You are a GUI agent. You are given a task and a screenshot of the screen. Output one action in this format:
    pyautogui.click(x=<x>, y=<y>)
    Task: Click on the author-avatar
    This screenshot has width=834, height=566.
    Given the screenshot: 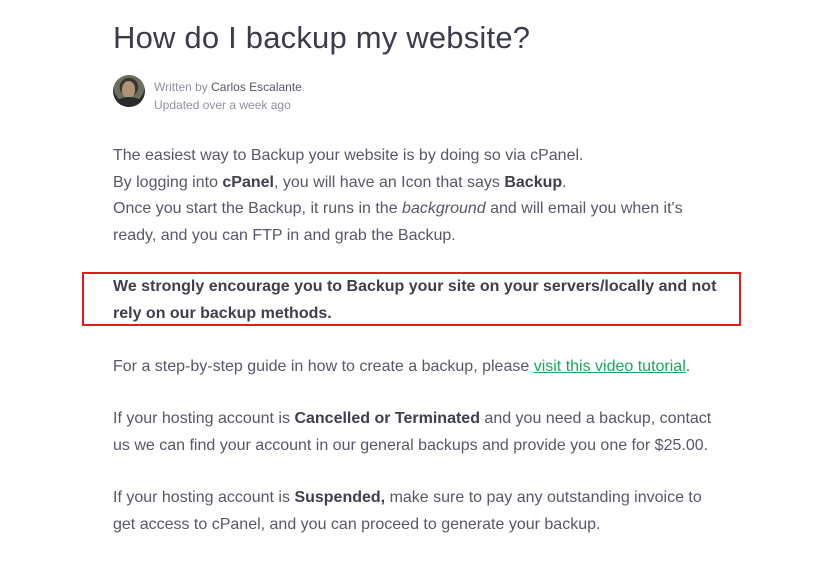 What is the action you would take?
    pyautogui.click(x=129, y=91)
    